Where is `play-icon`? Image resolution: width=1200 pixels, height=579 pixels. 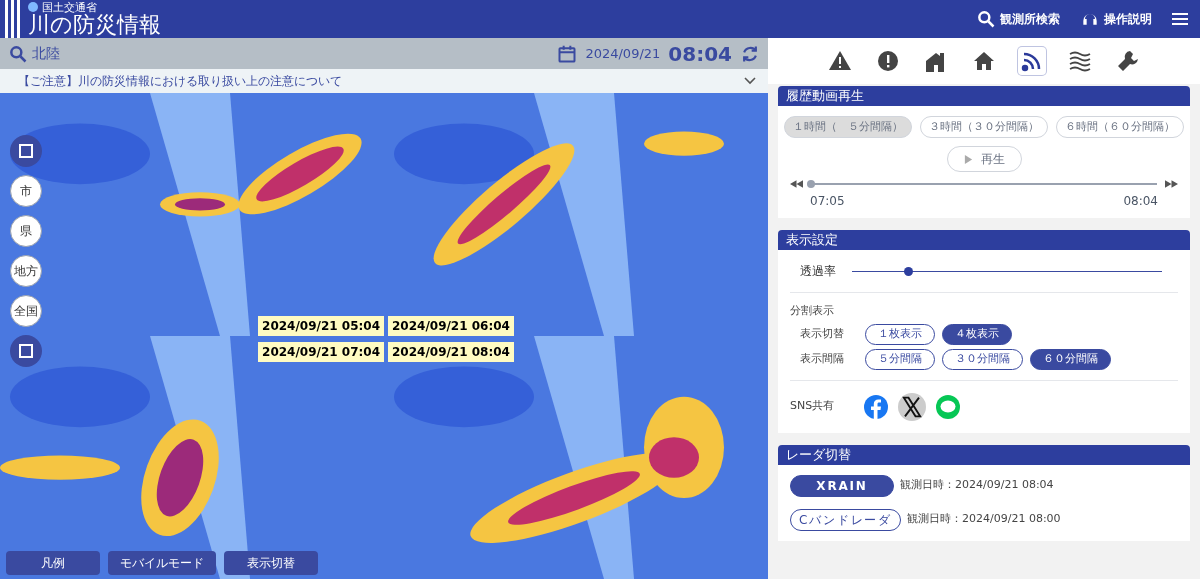 play-icon is located at coordinates (968, 159).